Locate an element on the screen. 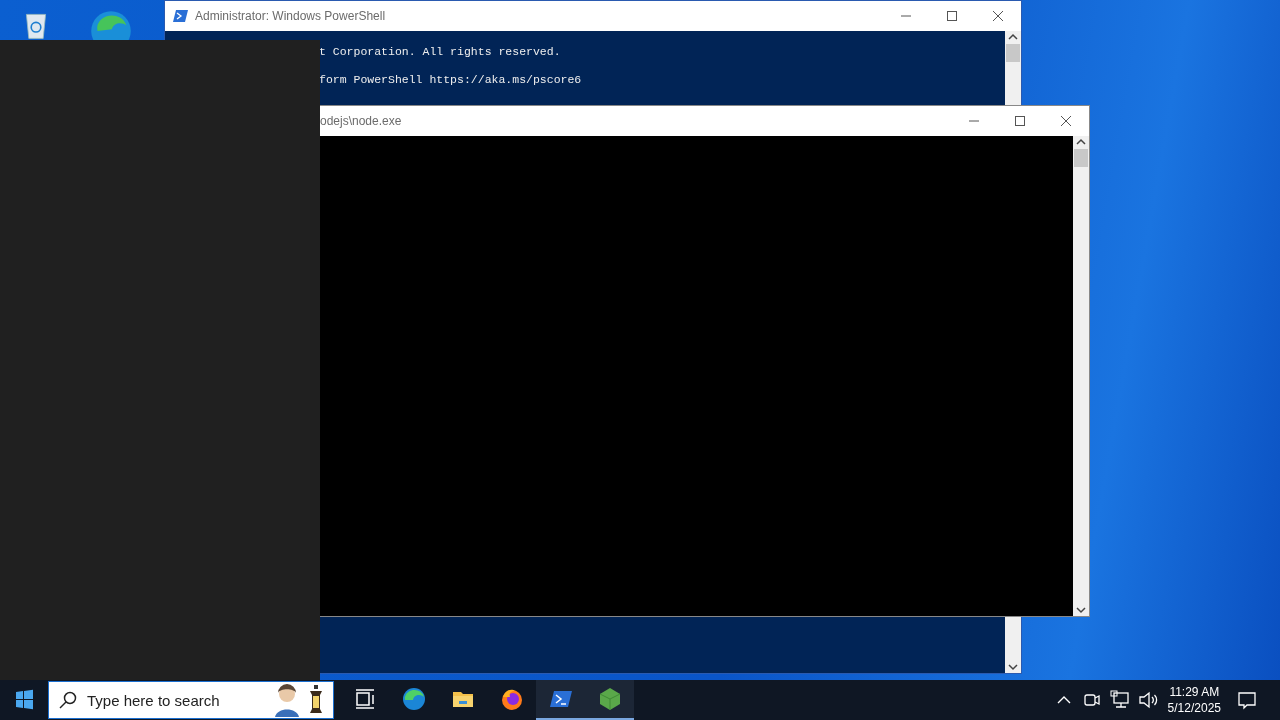  window-title: Administrator: Windows PowerShell is located at coordinates (290, 16).